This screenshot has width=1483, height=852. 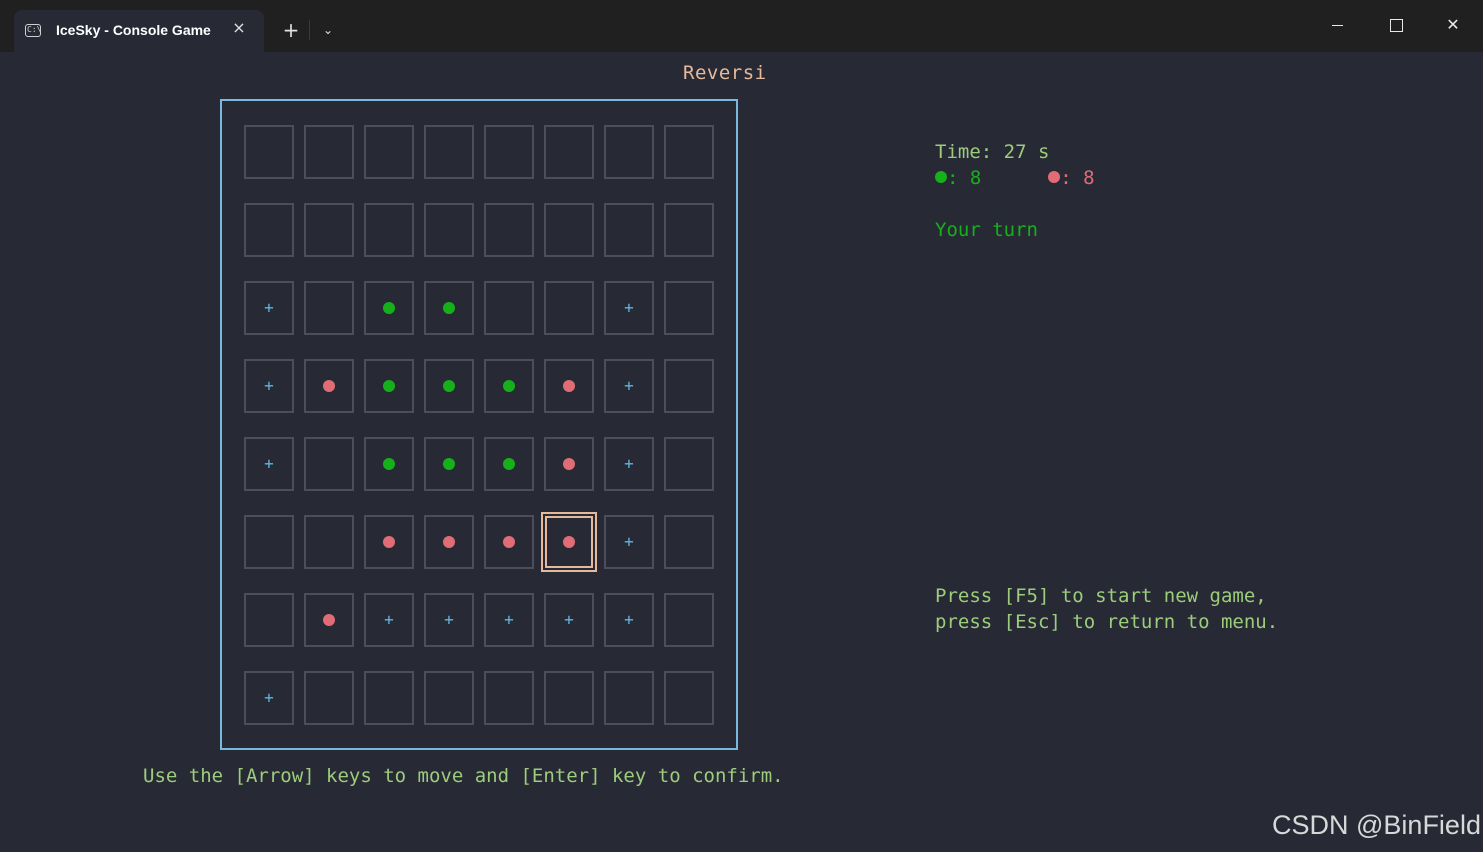 I want to click on selected-board-cell, so click(x=569, y=542).